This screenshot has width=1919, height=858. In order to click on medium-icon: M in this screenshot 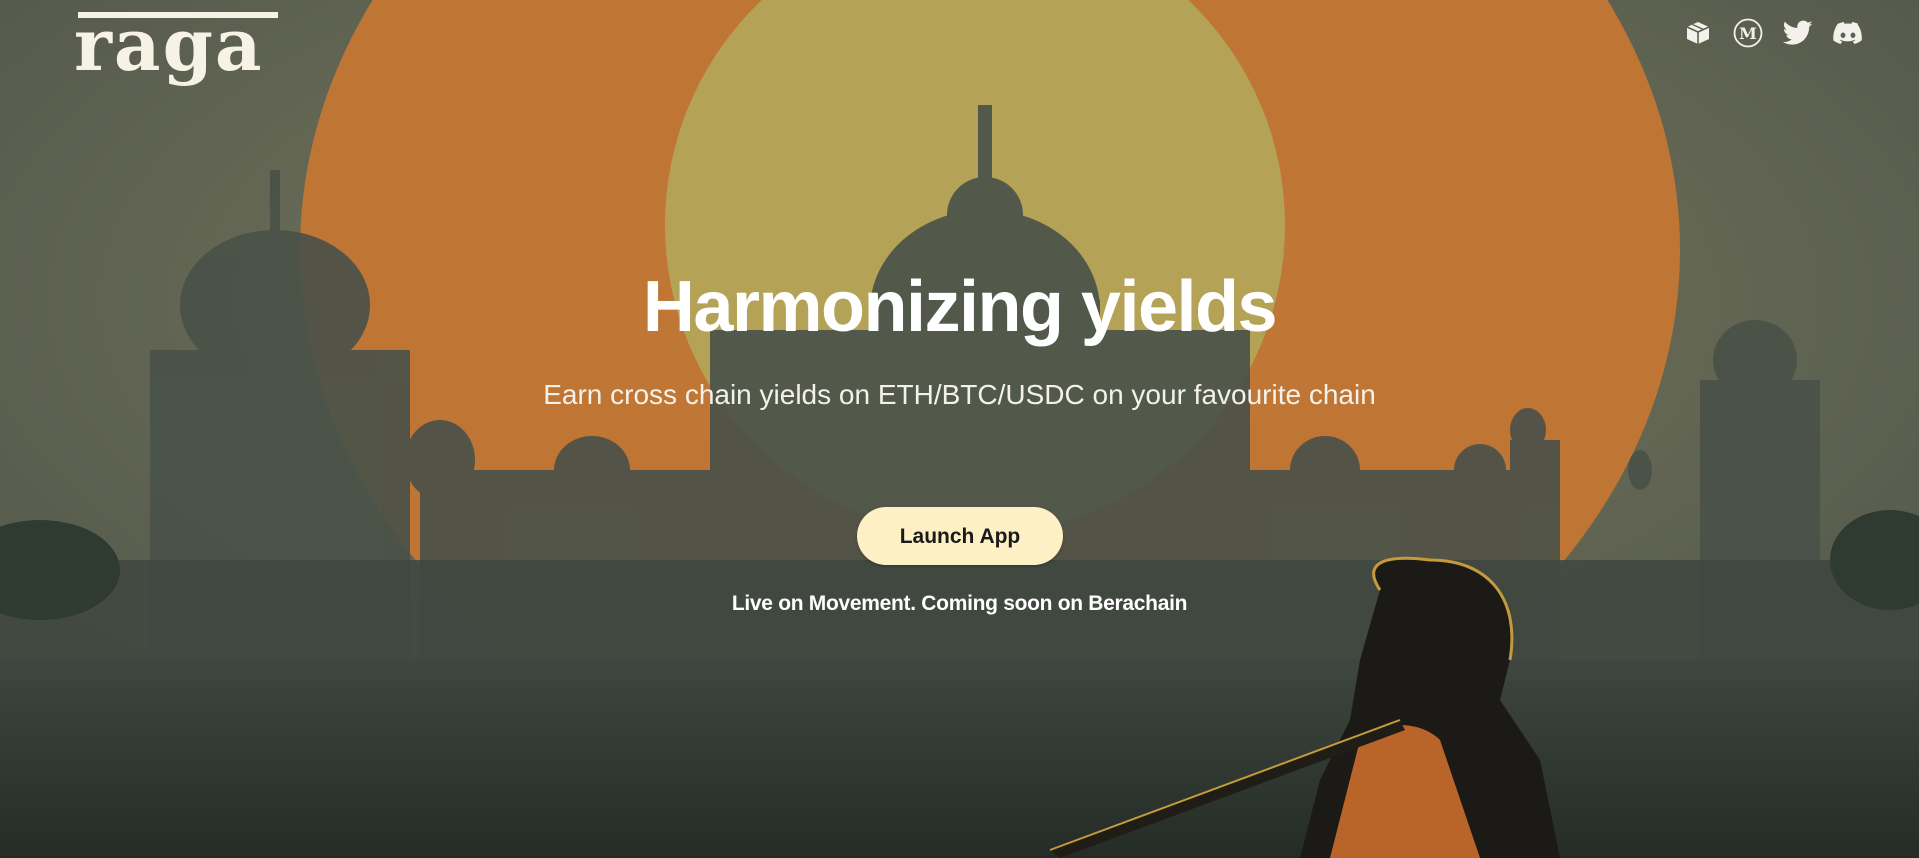, I will do `click(1748, 33)`.